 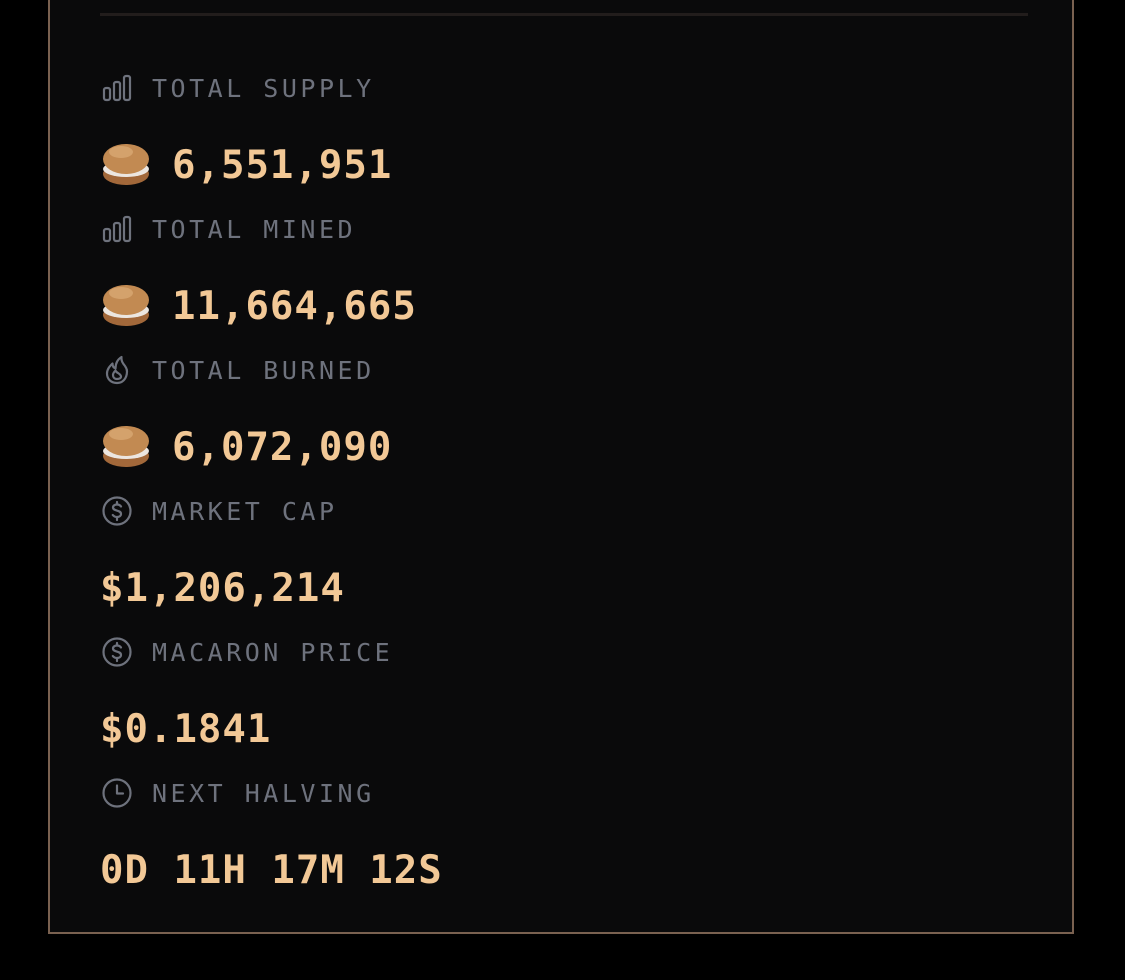 What do you see at coordinates (282, 447) in the screenshot?
I see `stat-value: 6,072,090` at bounding box center [282, 447].